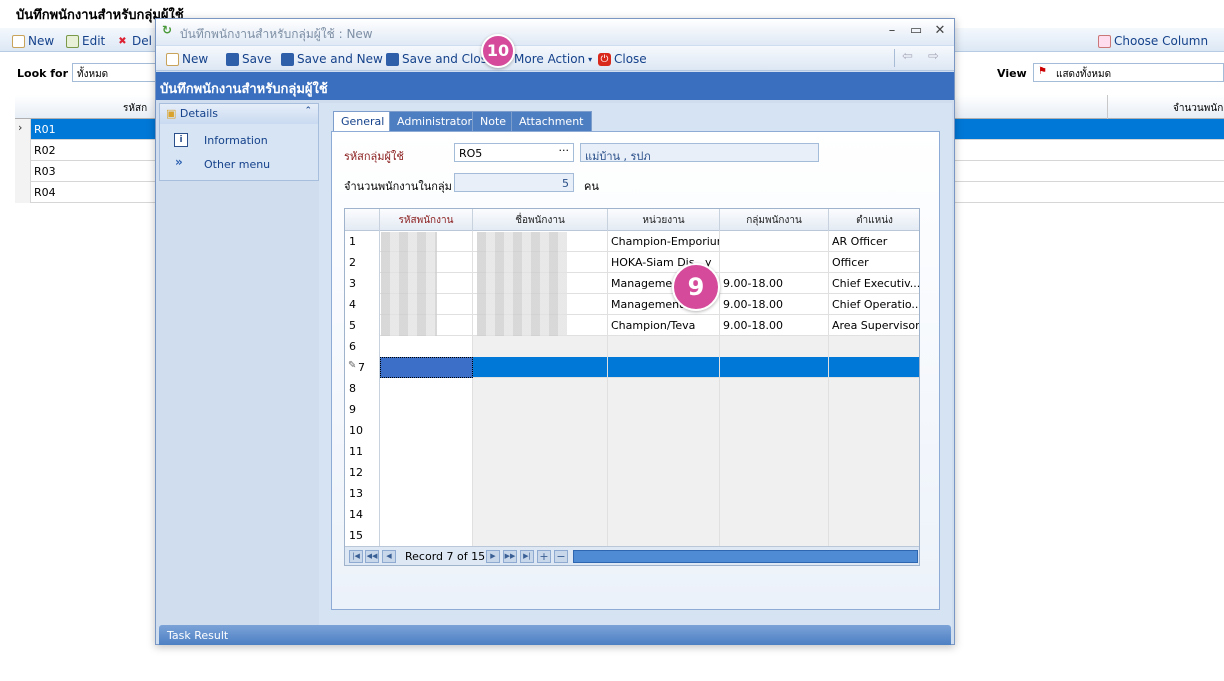 This screenshot has width=1224, height=681. Describe the element at coordinates (916, 31) in the screenshot. I see `maximize-icon: ▭` at that location.